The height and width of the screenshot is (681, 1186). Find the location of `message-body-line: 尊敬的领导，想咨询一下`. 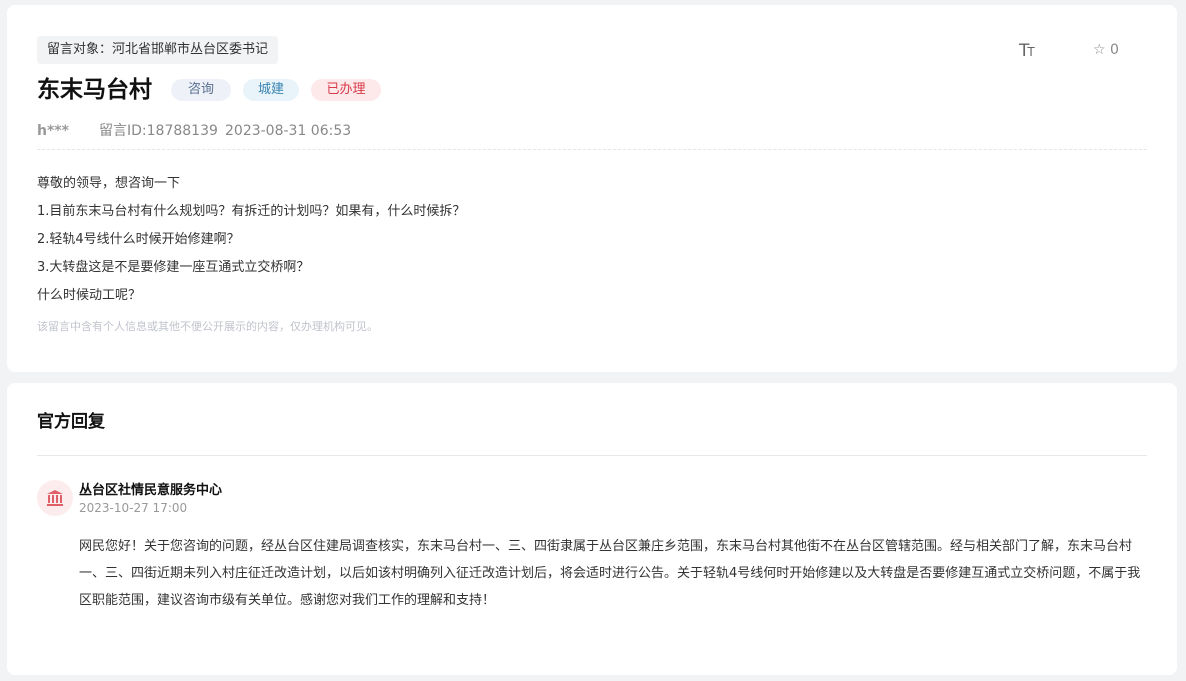

message-body-line: 尊敬的领导，想咨询一下 is located at coordinates (109, 183).